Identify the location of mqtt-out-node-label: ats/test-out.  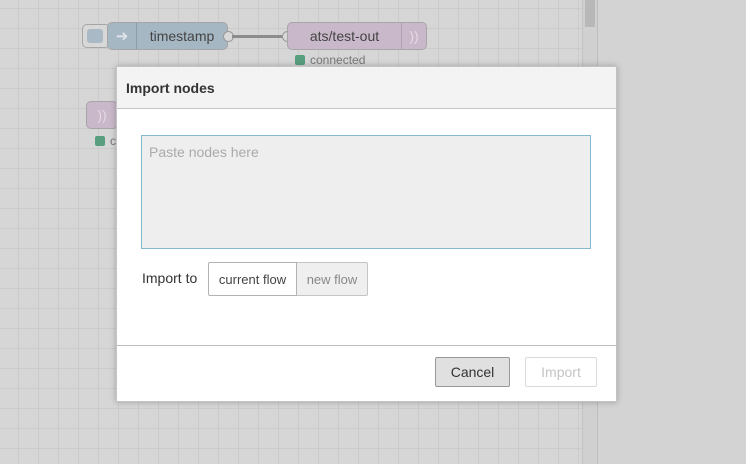
(344, 36).